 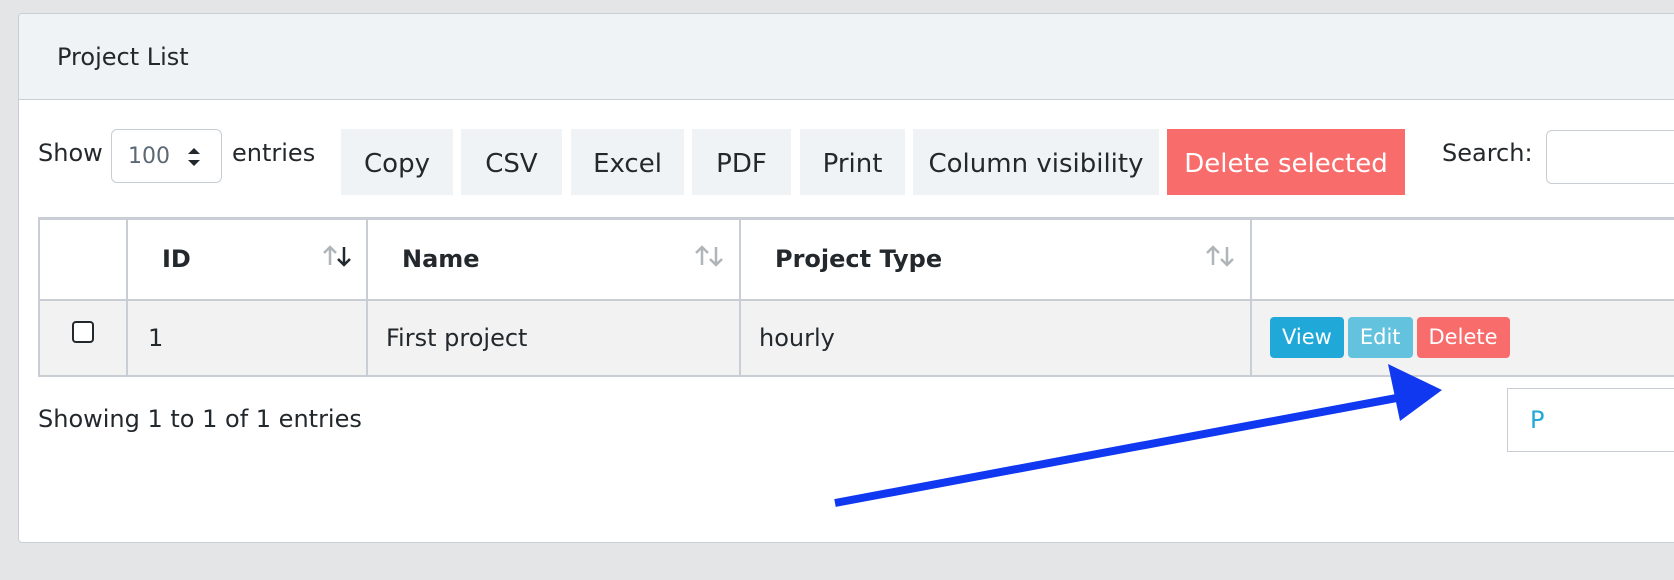 I want to click on row-name-cell: First project, so click(x=553, y=337).